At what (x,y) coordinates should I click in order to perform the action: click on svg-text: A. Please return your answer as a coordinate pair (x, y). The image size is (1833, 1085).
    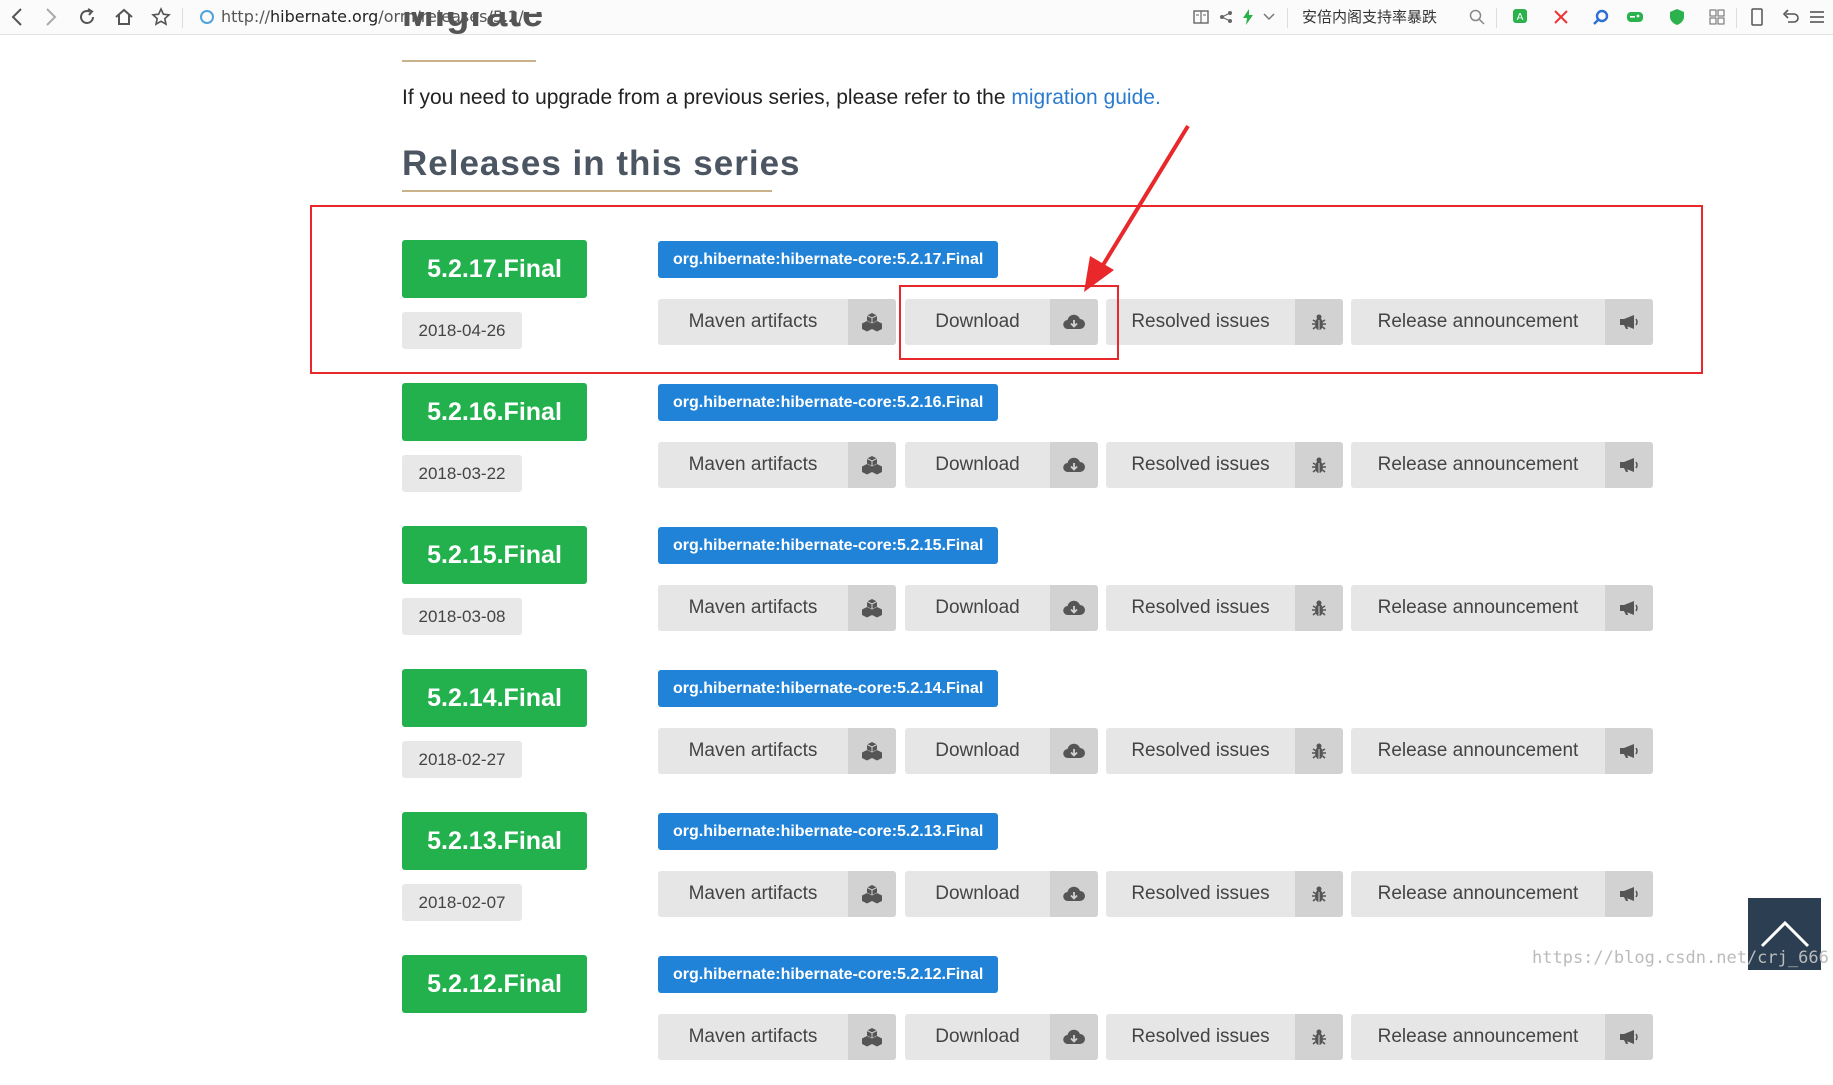
    Looking at the image, I should click on (1520, 17).